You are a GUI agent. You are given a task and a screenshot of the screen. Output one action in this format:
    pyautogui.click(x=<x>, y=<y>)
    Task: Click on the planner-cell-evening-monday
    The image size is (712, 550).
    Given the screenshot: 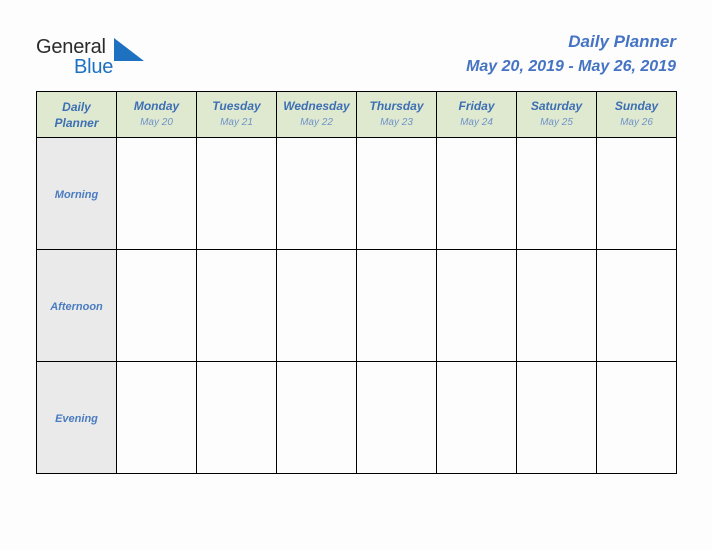 What is the action you would take?
    pyautogui.click(x=156, y=417)
    